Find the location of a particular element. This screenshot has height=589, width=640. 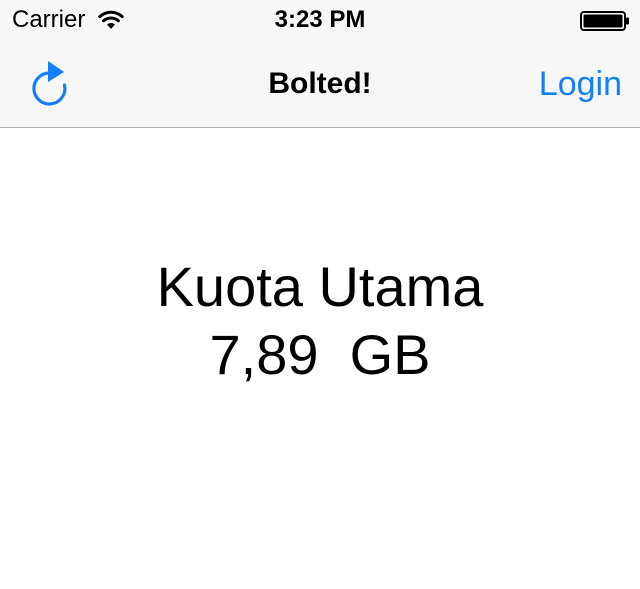

login-button: Login is located at coordinates (580, 84).